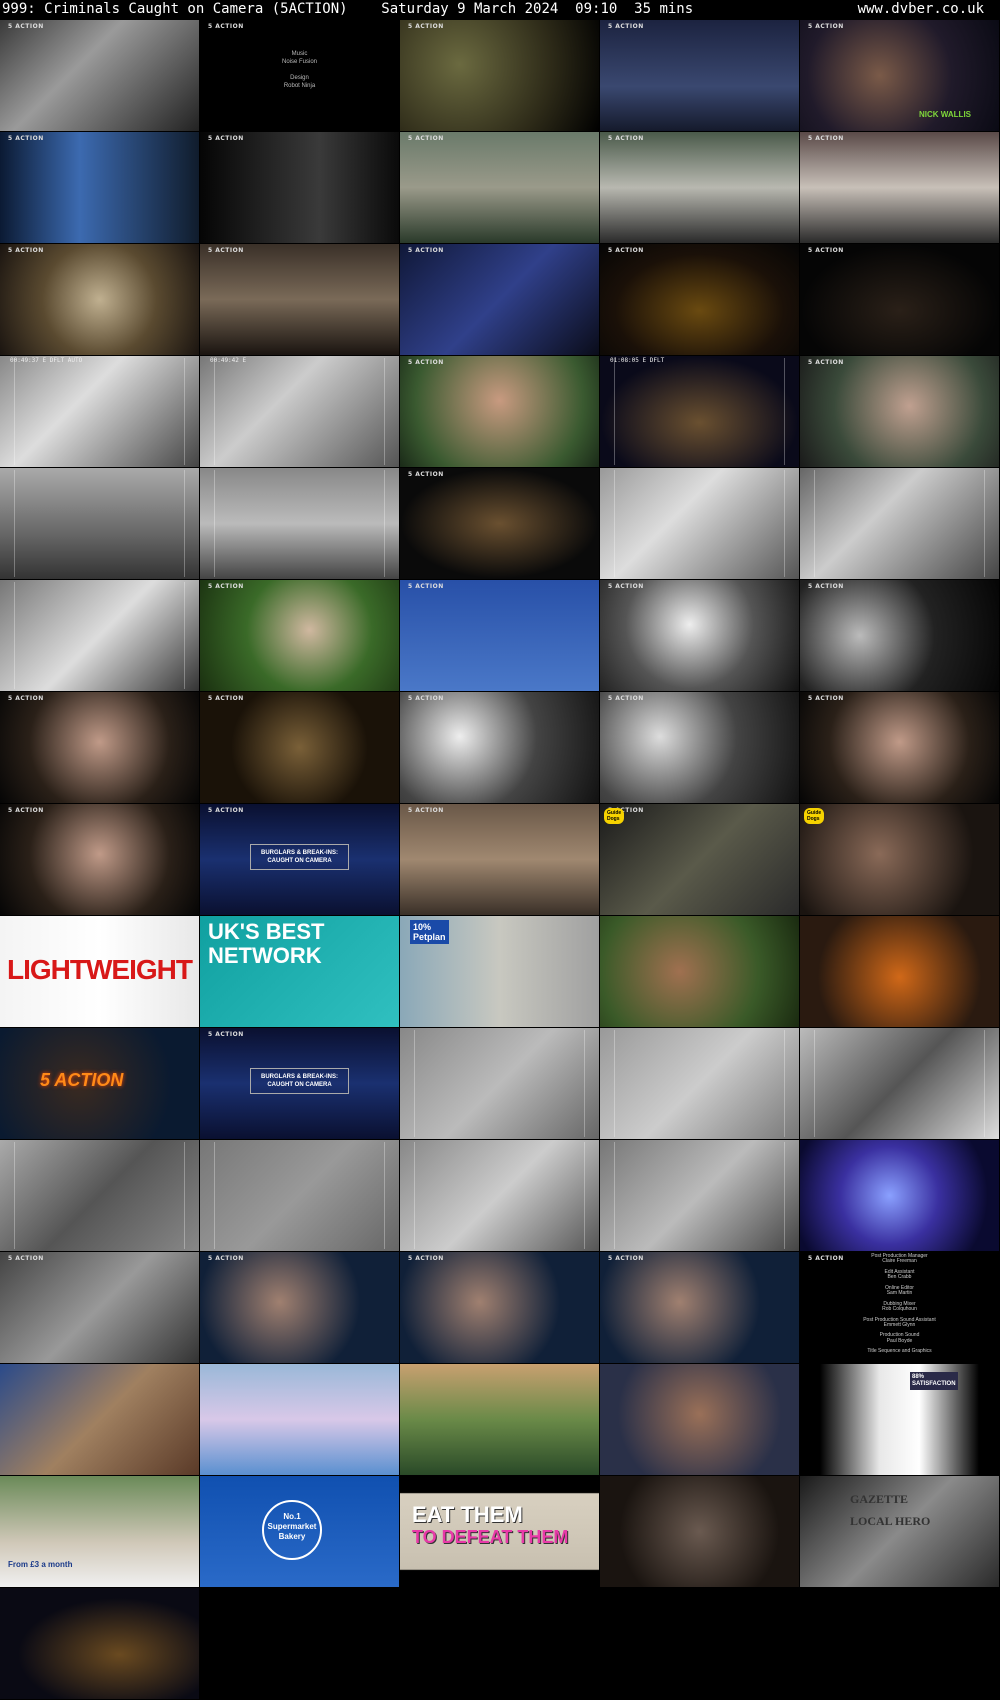 The height and width of the screenshot is (1700, 1000). I want to click on caption-line: NETWORK, so click(265, 955).